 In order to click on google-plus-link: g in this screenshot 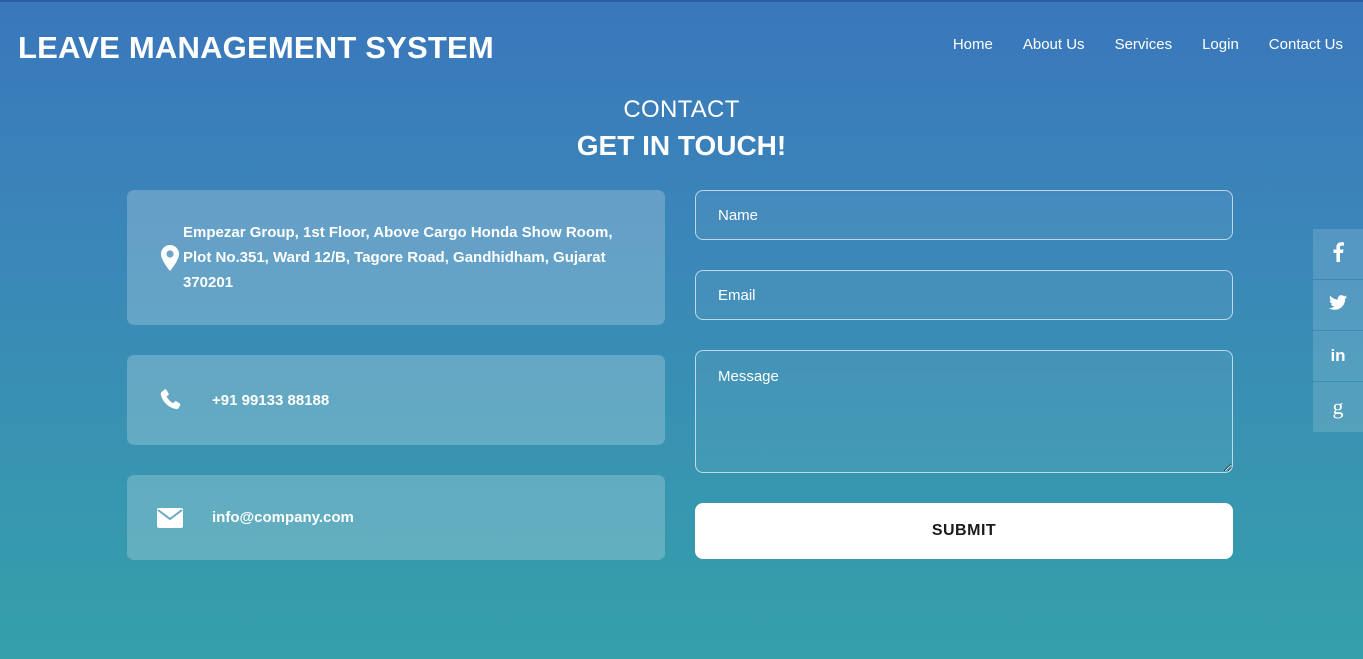, I will do `click(1338, 407)`.